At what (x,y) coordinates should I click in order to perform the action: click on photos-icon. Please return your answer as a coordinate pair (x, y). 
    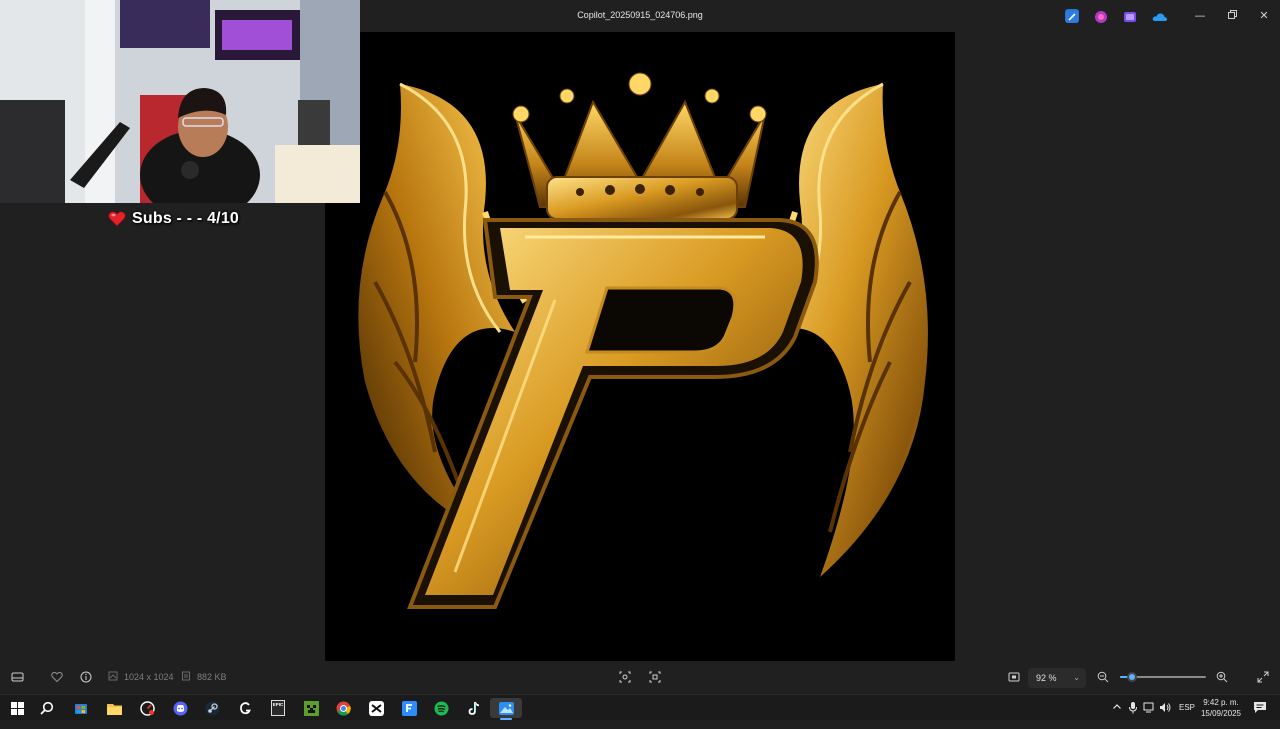
    Looking at the image, I should click on (506, 708).